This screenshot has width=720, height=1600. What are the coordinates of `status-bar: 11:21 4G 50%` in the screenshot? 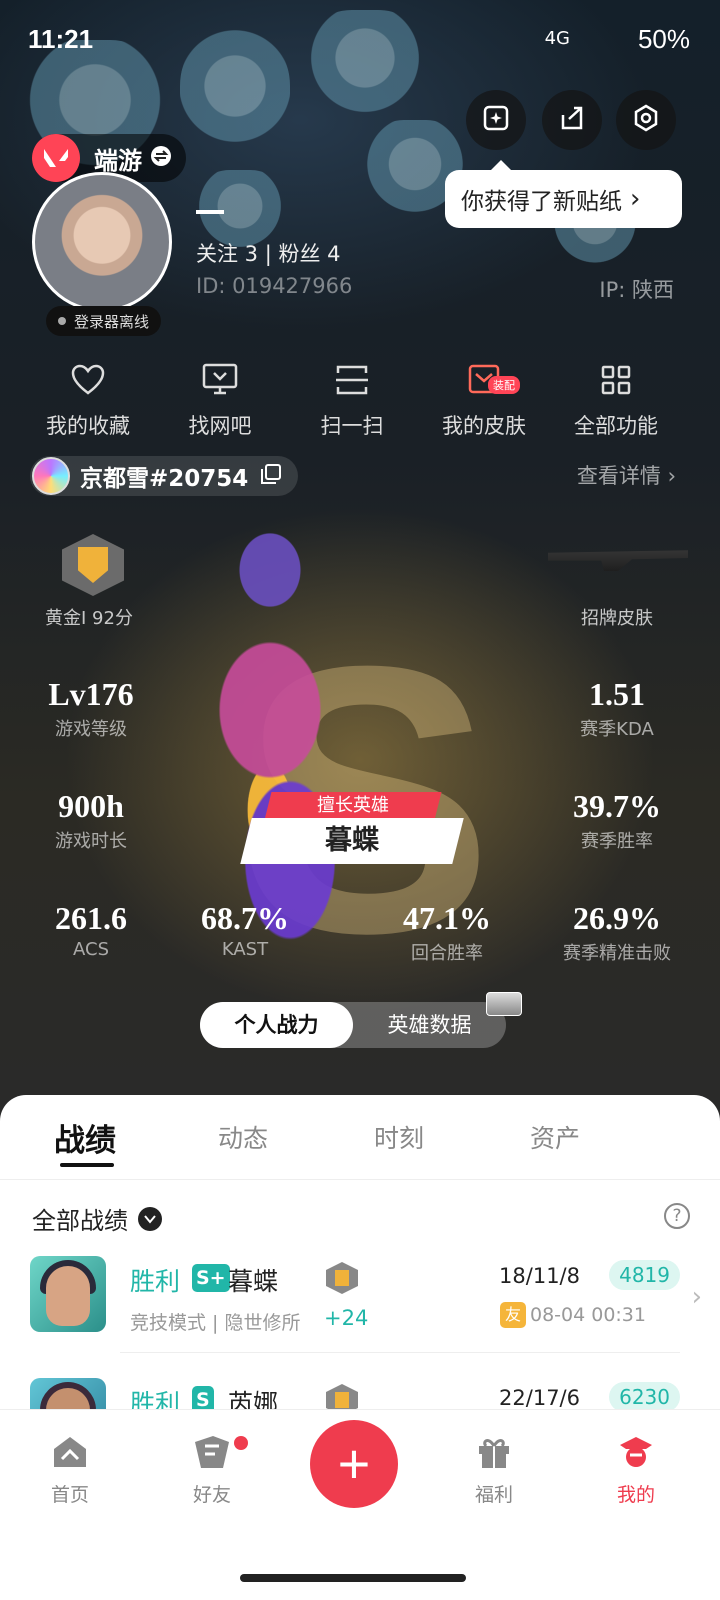 It's located at (360, 40).